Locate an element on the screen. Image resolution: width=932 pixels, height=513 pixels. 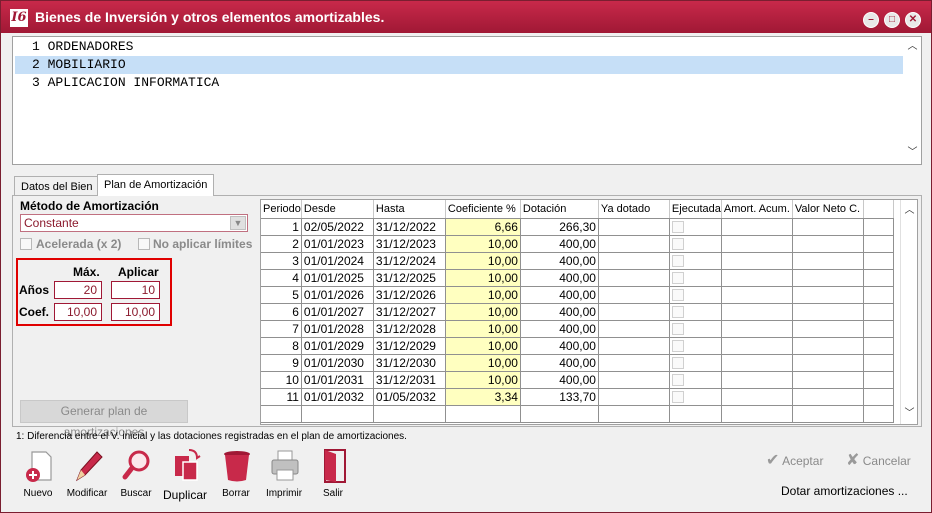
table-row: 11 01/01/2032 01/05/2032 3,34 133,70 is located at coordinates (577, 397).